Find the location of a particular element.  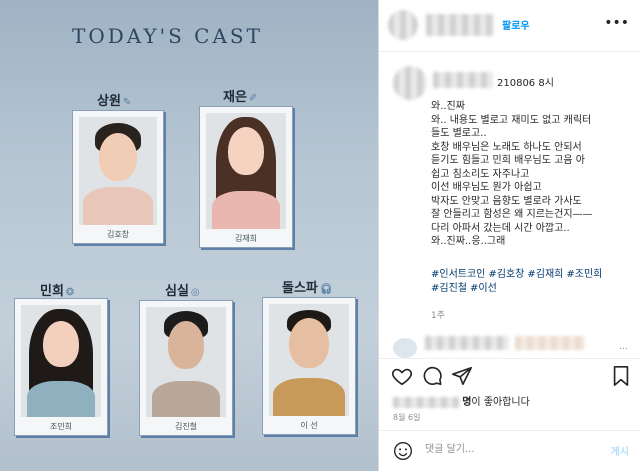

caption-line: 이선 배우님도 뭔가 아쉽고 is located at coordinates (486, 187).